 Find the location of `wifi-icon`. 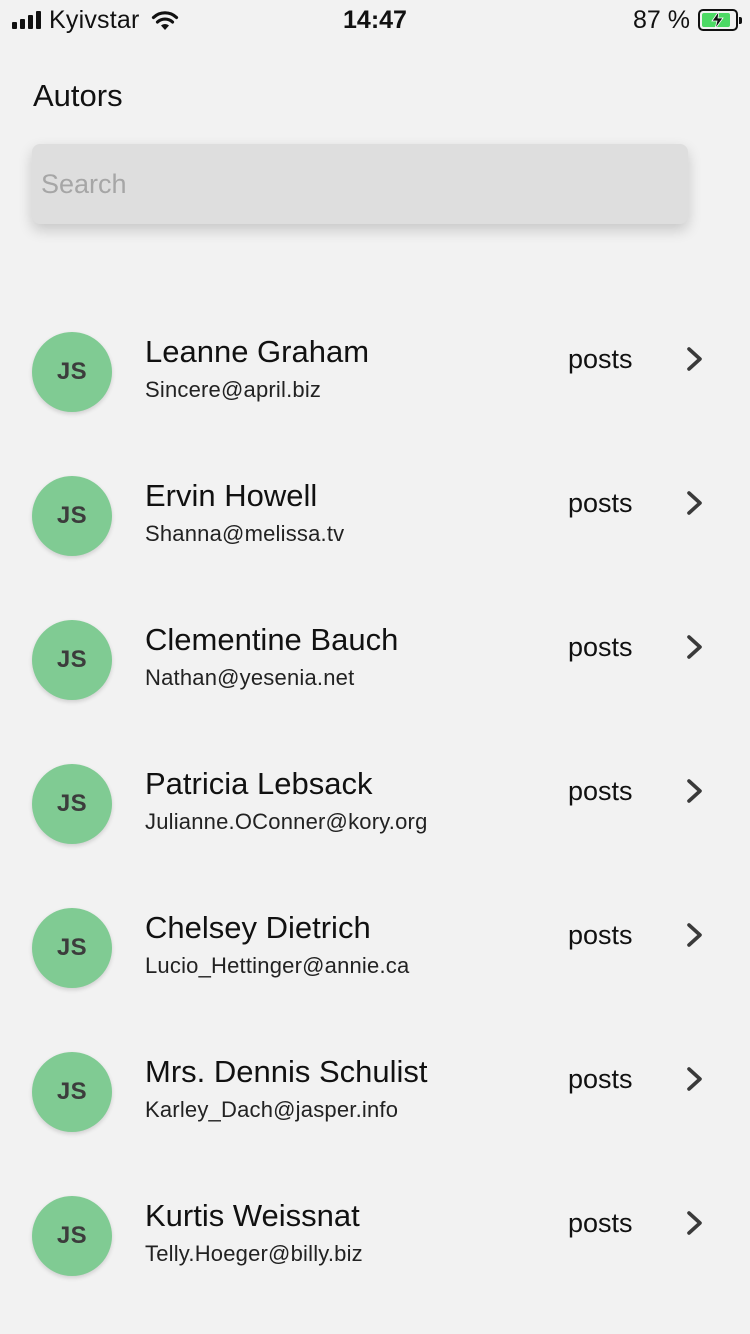

wifi-icon is located at coordinates (164, 20).